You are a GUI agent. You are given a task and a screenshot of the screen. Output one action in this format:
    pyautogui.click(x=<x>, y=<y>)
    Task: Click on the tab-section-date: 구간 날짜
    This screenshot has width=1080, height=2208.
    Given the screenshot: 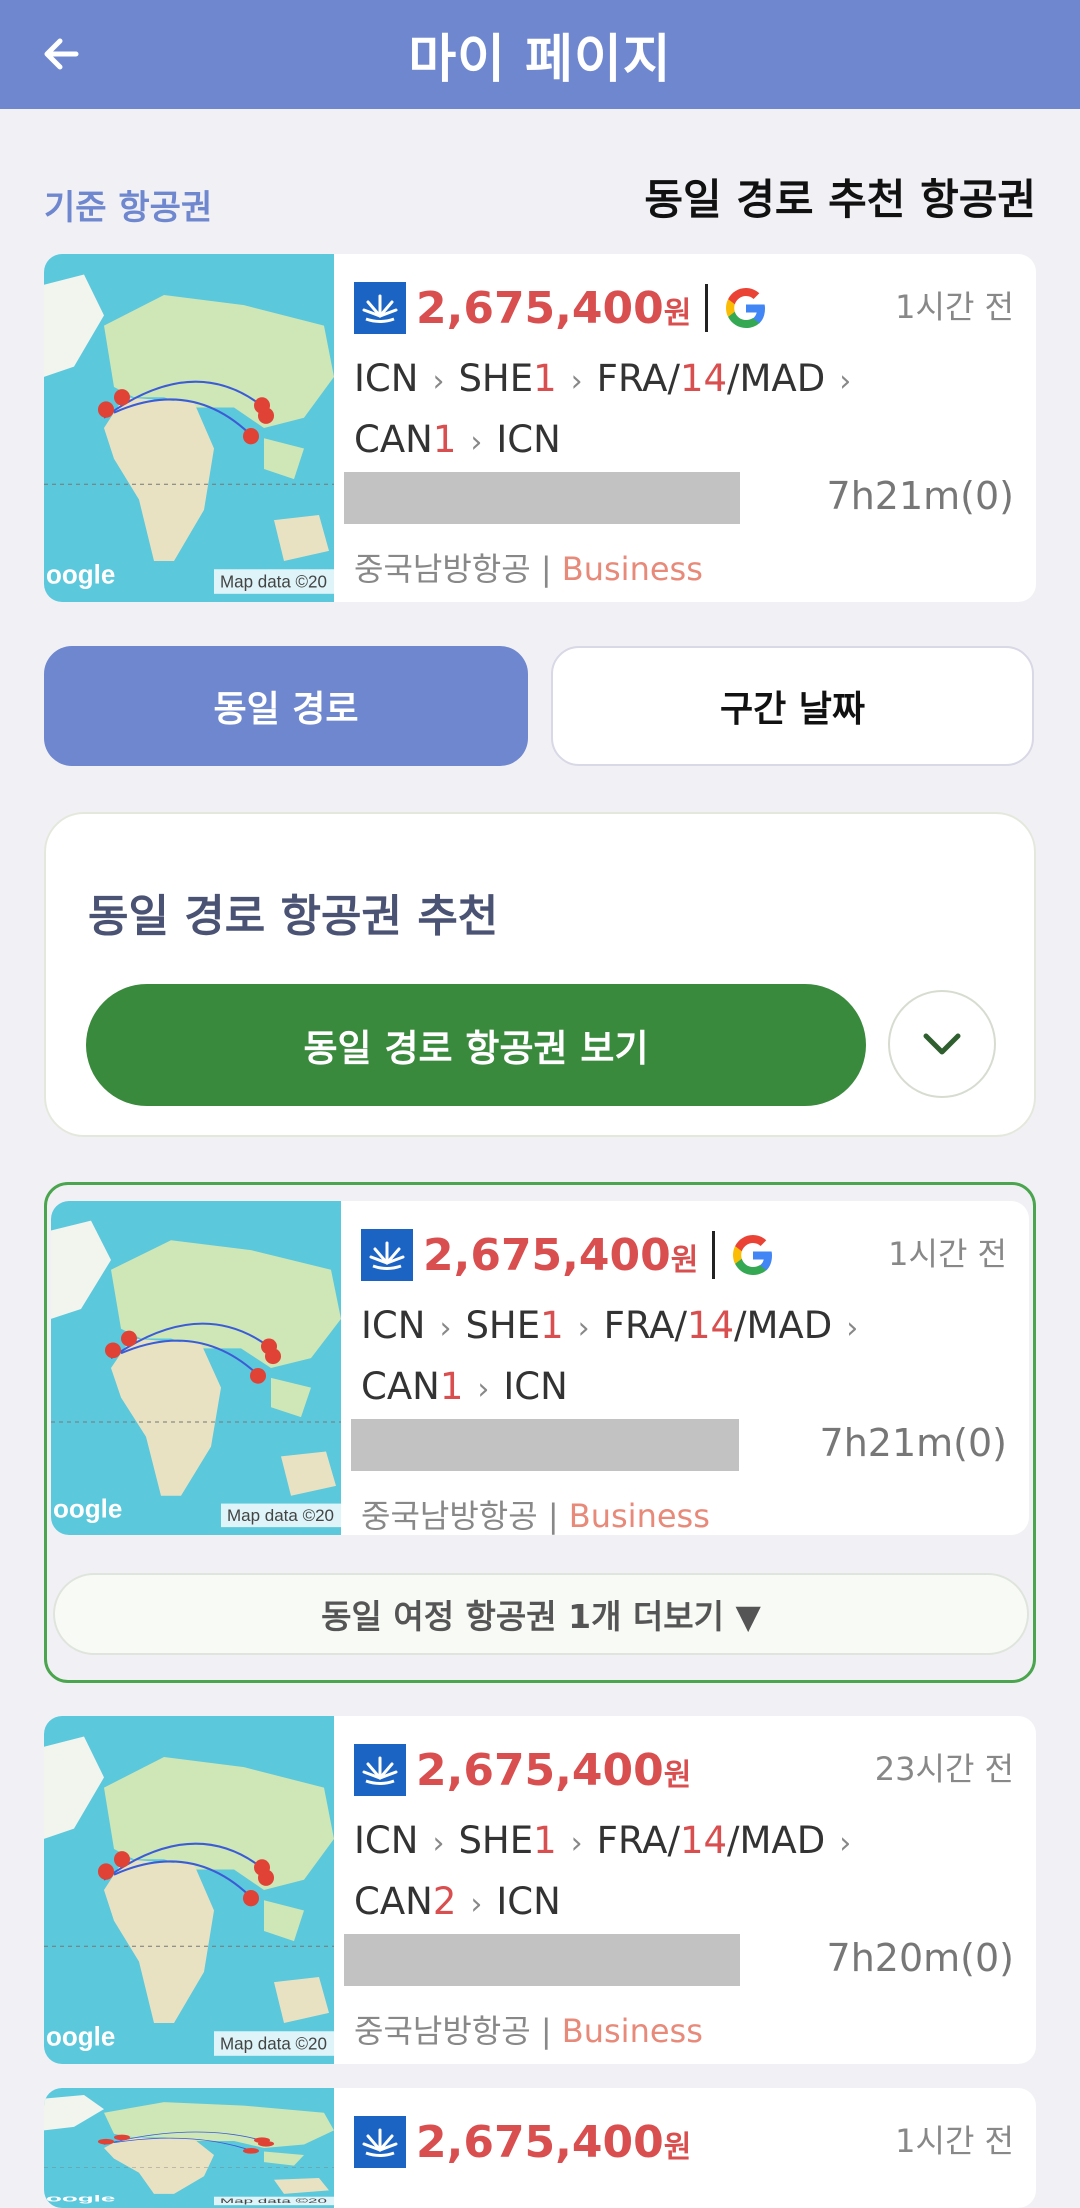 What is the action you would take?
    pyautogui.click(x=792, y=706)
    